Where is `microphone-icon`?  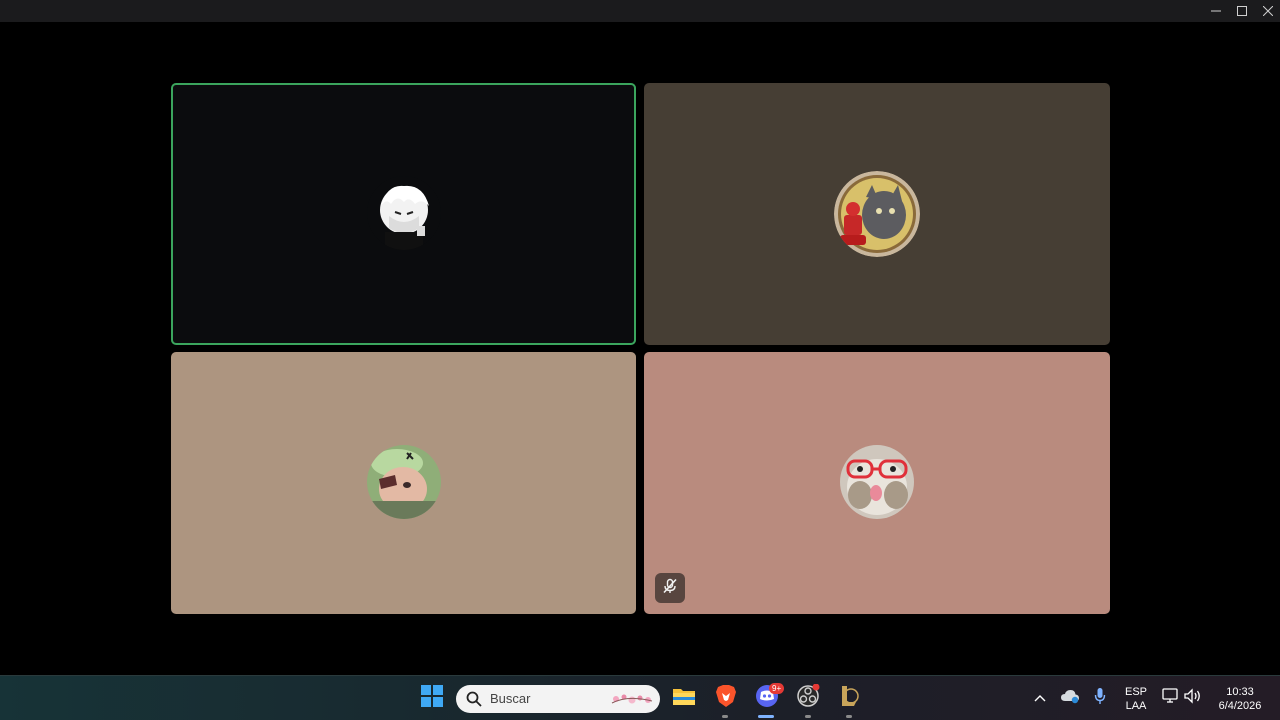 microphone-icon is located at coordinates (1100, 698).